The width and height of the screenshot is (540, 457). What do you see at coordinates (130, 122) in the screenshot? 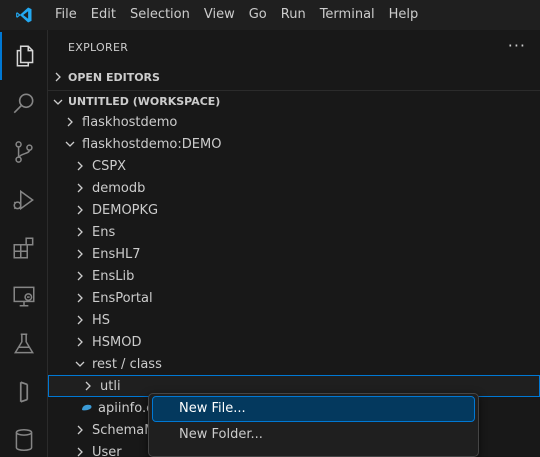
I see `tree-item-label: flaskhostdemo` at bounding box center [130, 122].